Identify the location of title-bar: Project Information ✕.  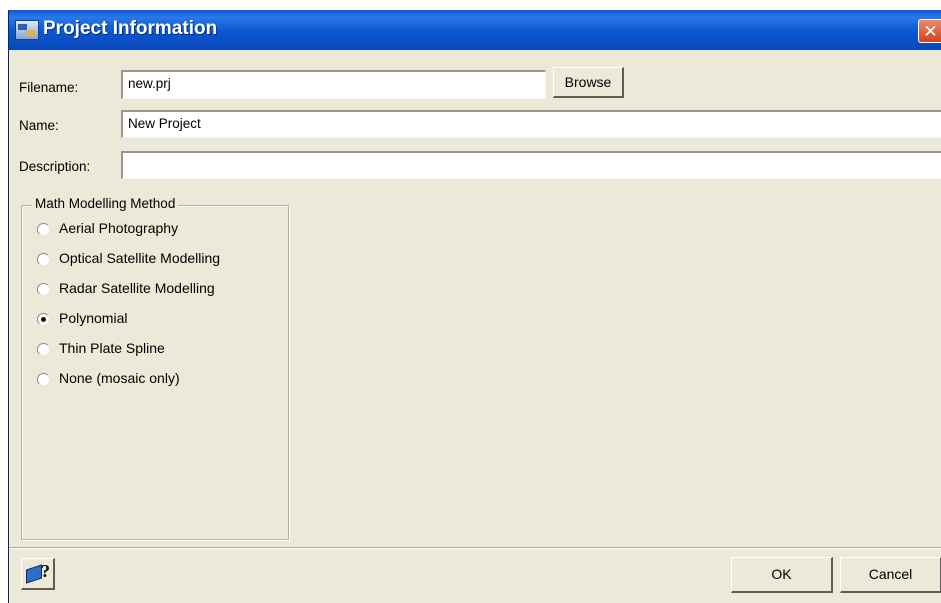
(475, 30).